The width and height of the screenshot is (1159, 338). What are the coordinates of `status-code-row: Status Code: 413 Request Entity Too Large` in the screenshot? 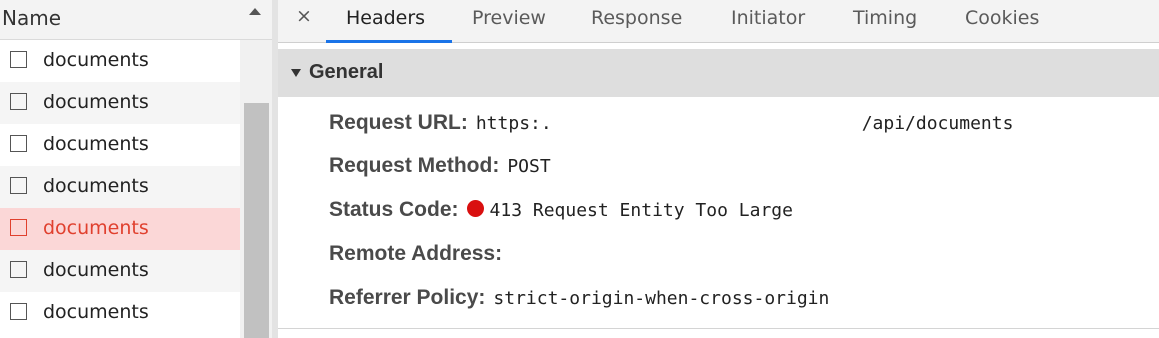 It's located at (561, 213).